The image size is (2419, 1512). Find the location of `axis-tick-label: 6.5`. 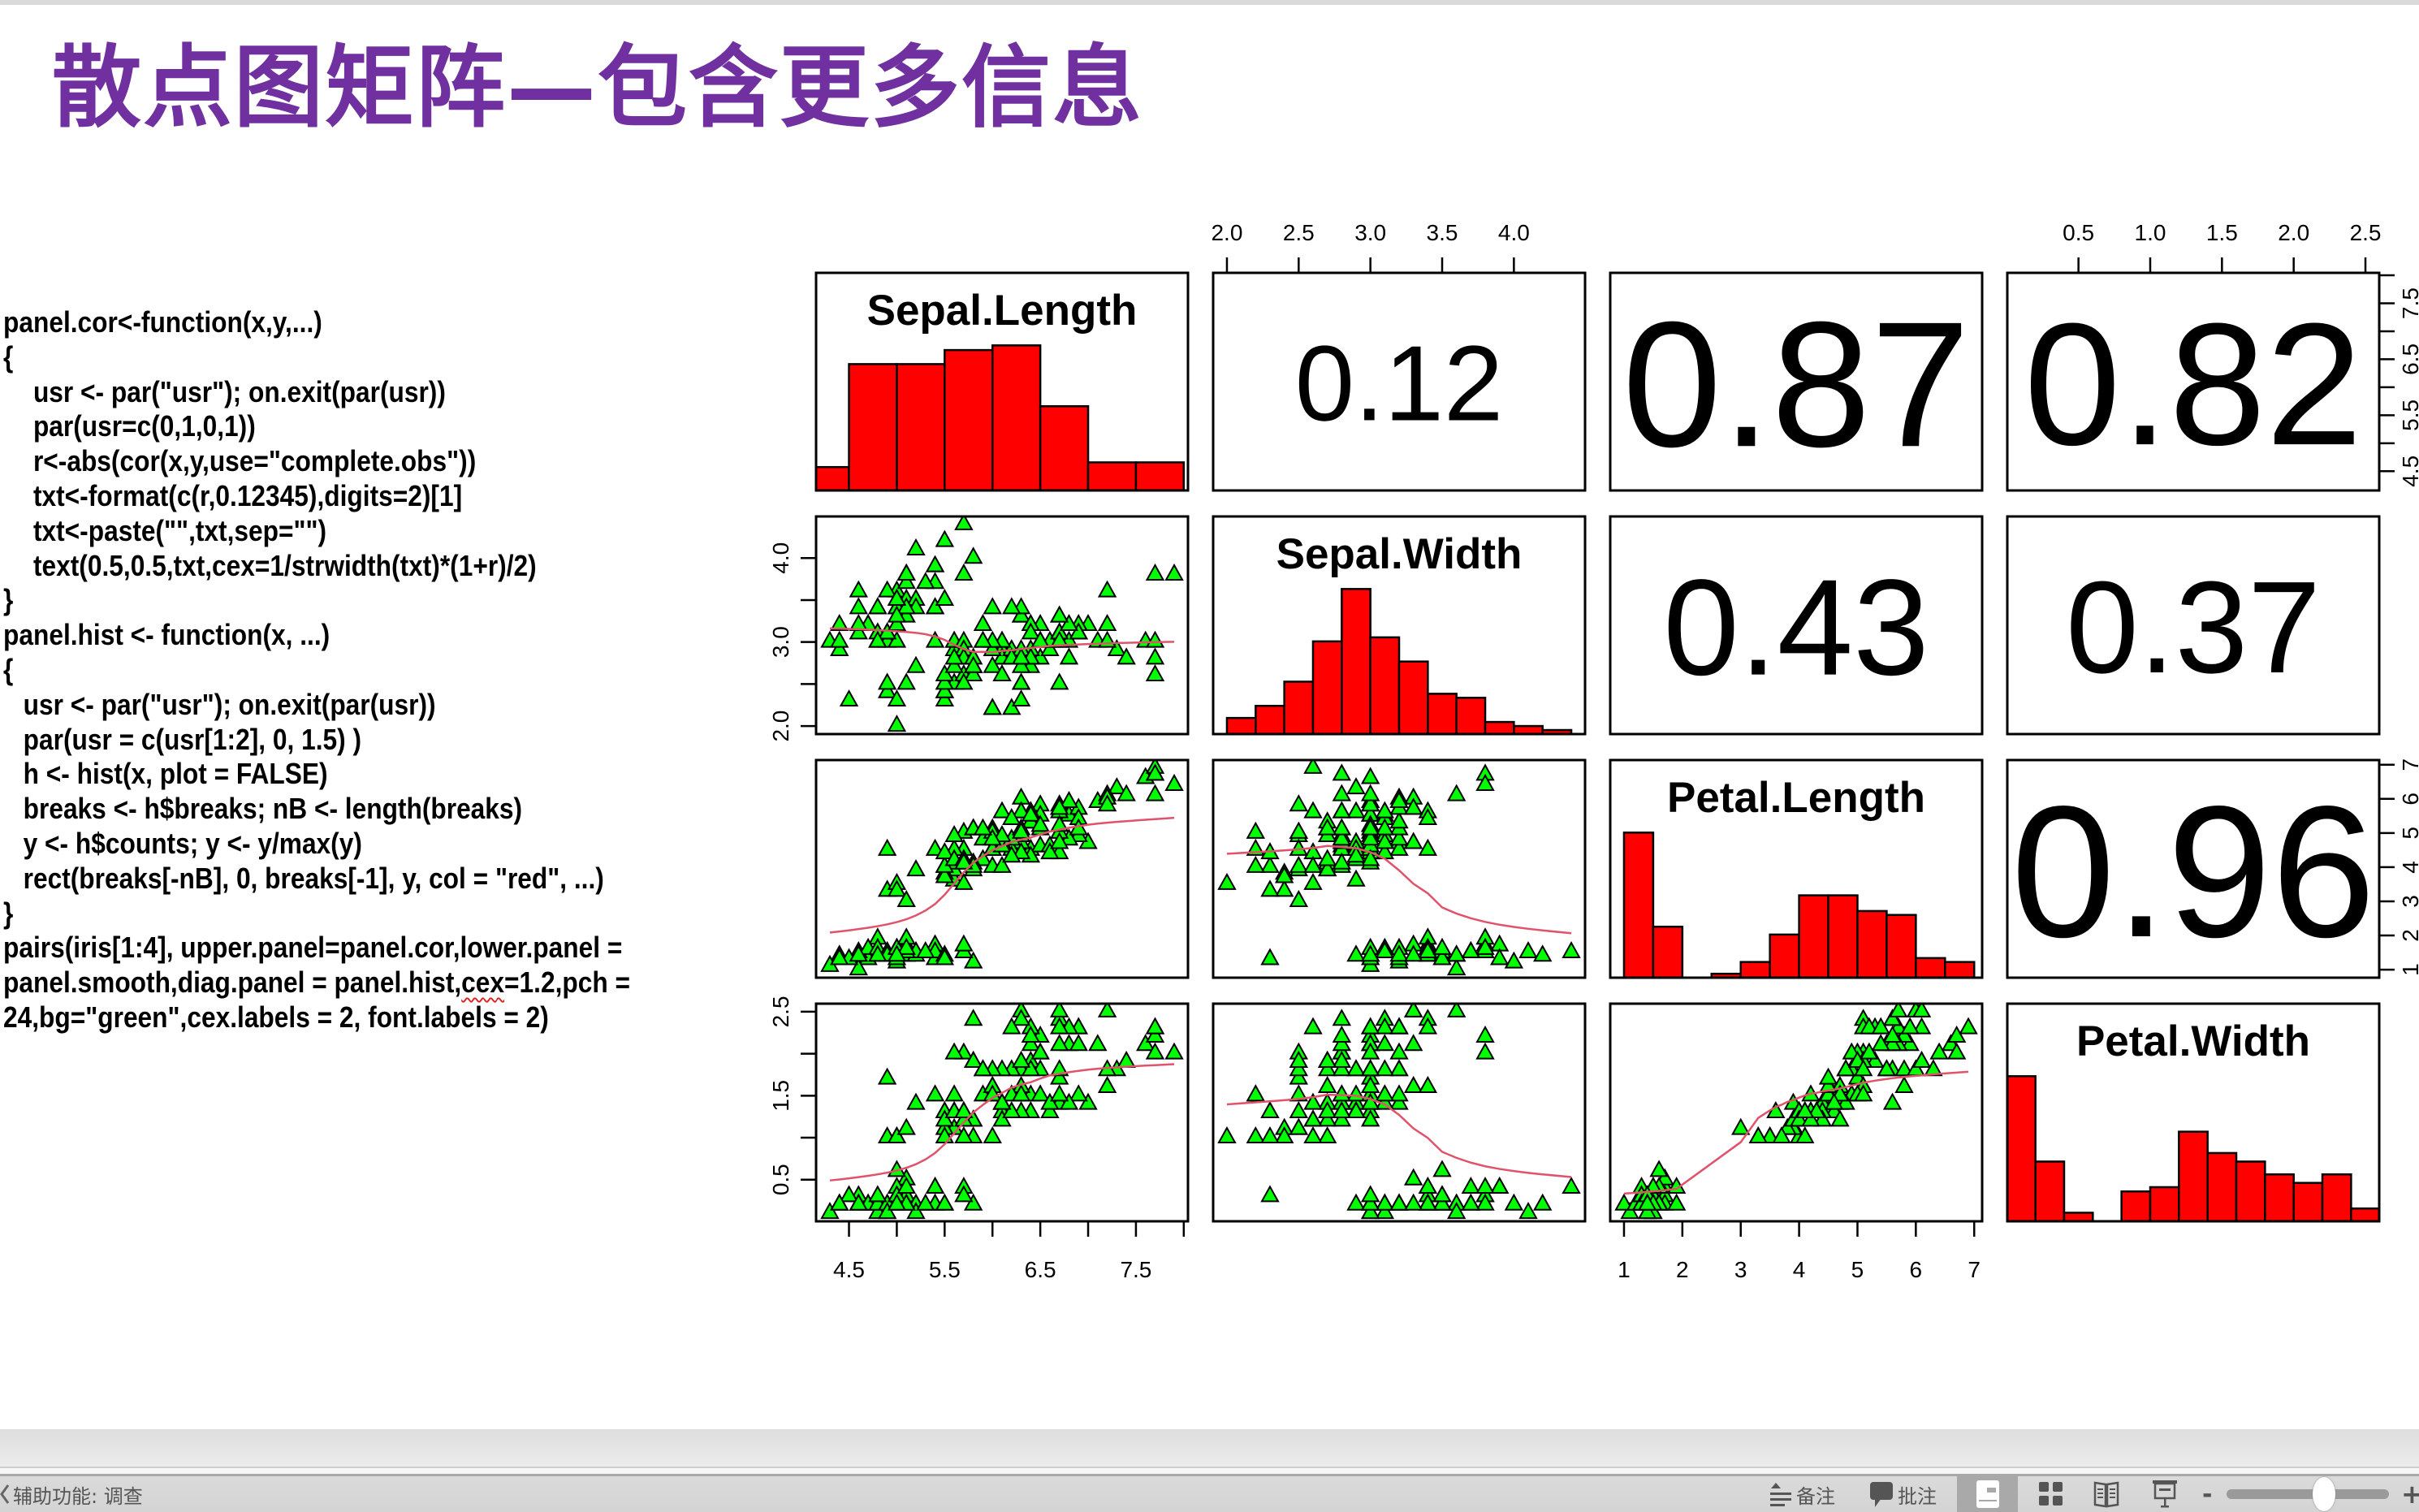

axis-tick-label: 6.5 is located at coordinates (2408, 359).